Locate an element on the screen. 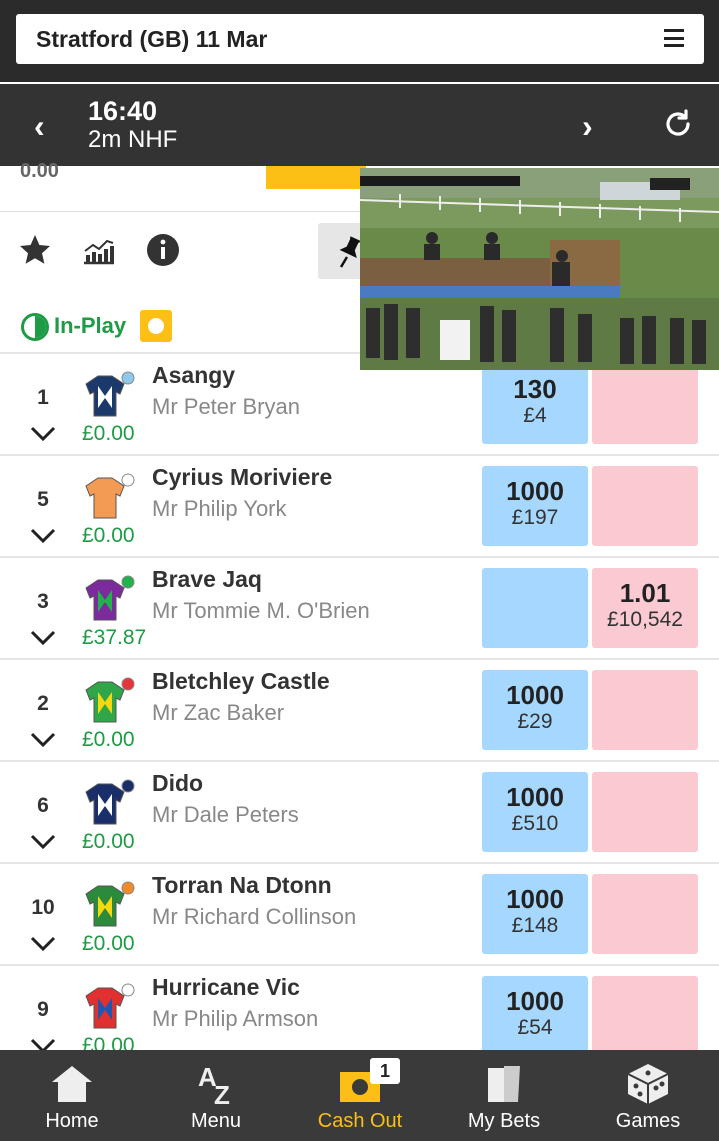  nav-home: Home is located at coordinates (72, 1095).